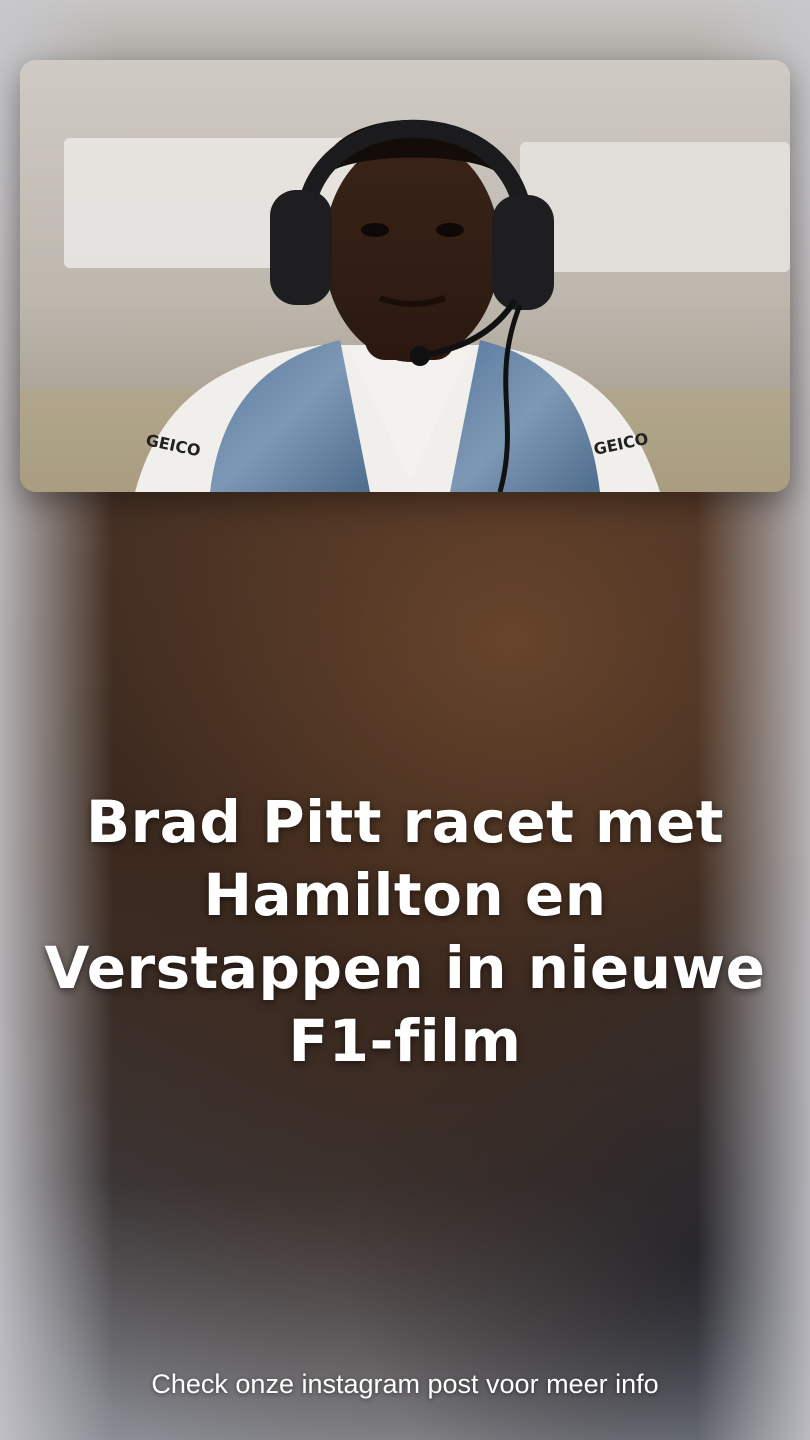  I want to click on footer-text: Check onze instagram post voor meer info, so click(405, 1384).